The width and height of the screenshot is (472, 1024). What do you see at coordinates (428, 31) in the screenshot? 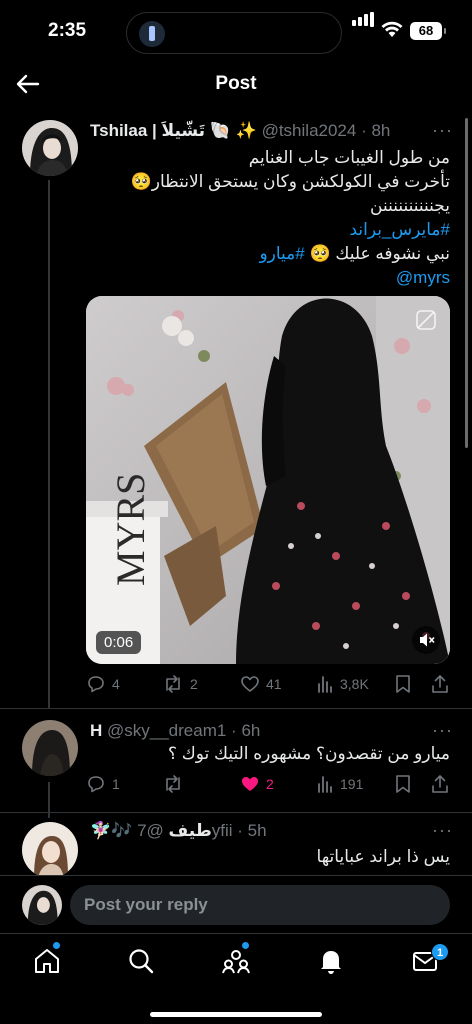
I see `battery-indicator: 68` at bounding box center [428, 31].